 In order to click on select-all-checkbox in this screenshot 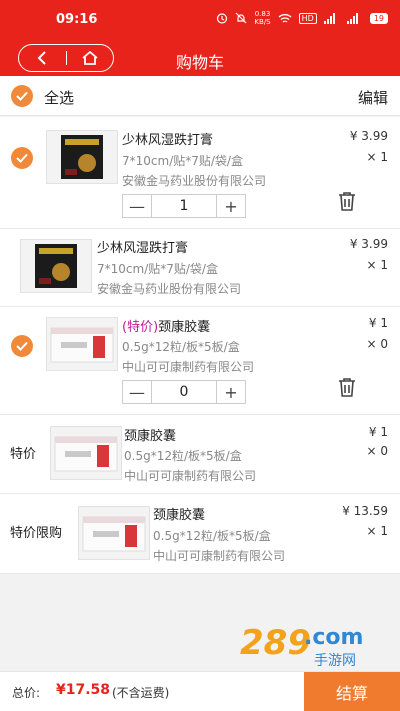, I will do `click(22, 96)`.